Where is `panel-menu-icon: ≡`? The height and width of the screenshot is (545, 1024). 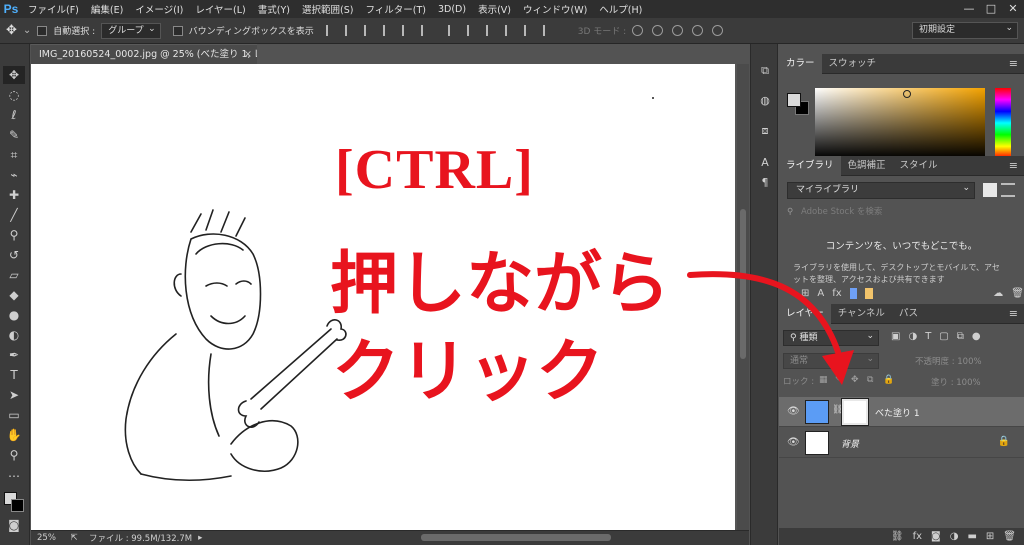 panel-menu-icon: ≡ is located at coordinates (1013, 64).